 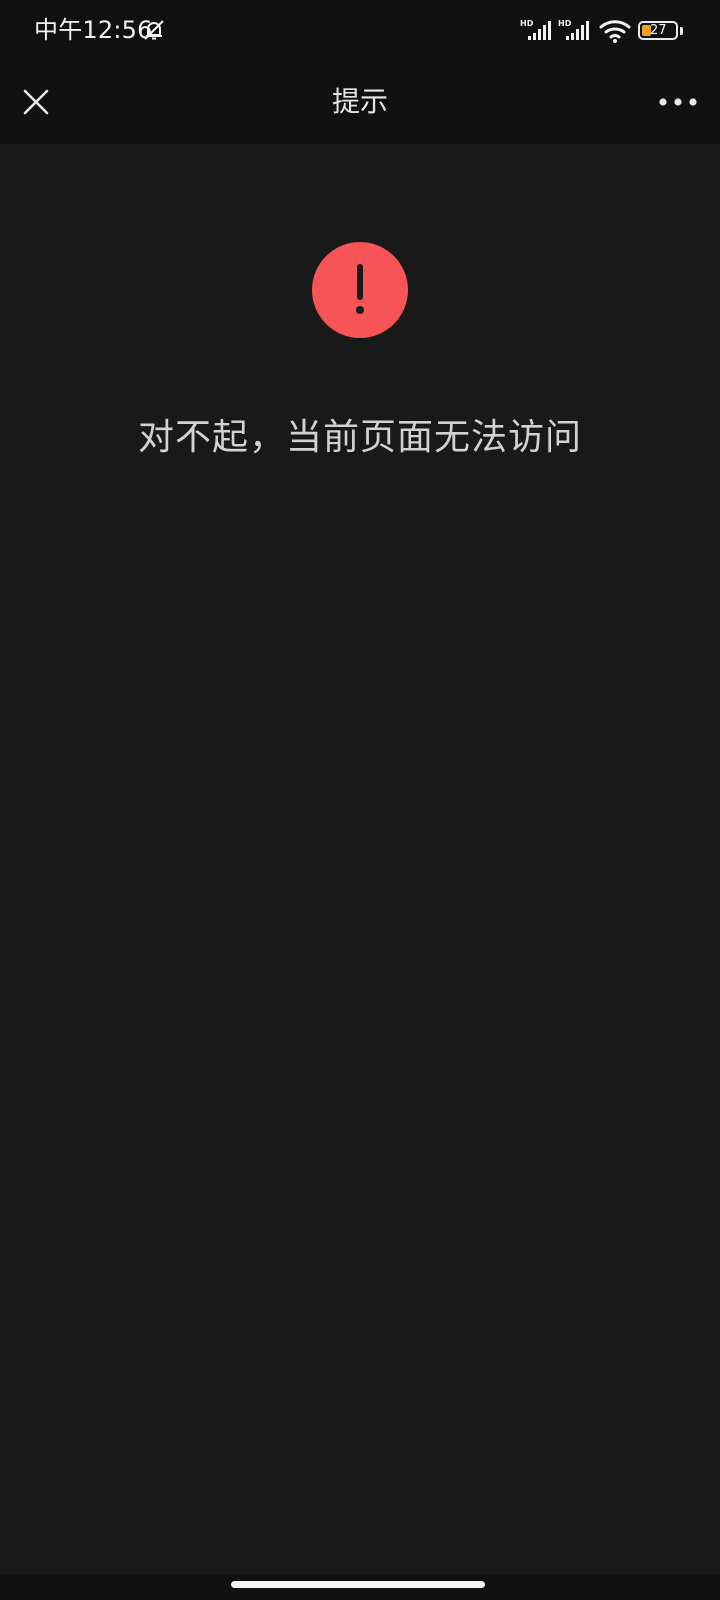 I want to click on status-icons: HD HD 27, so click(x=620, y=30).